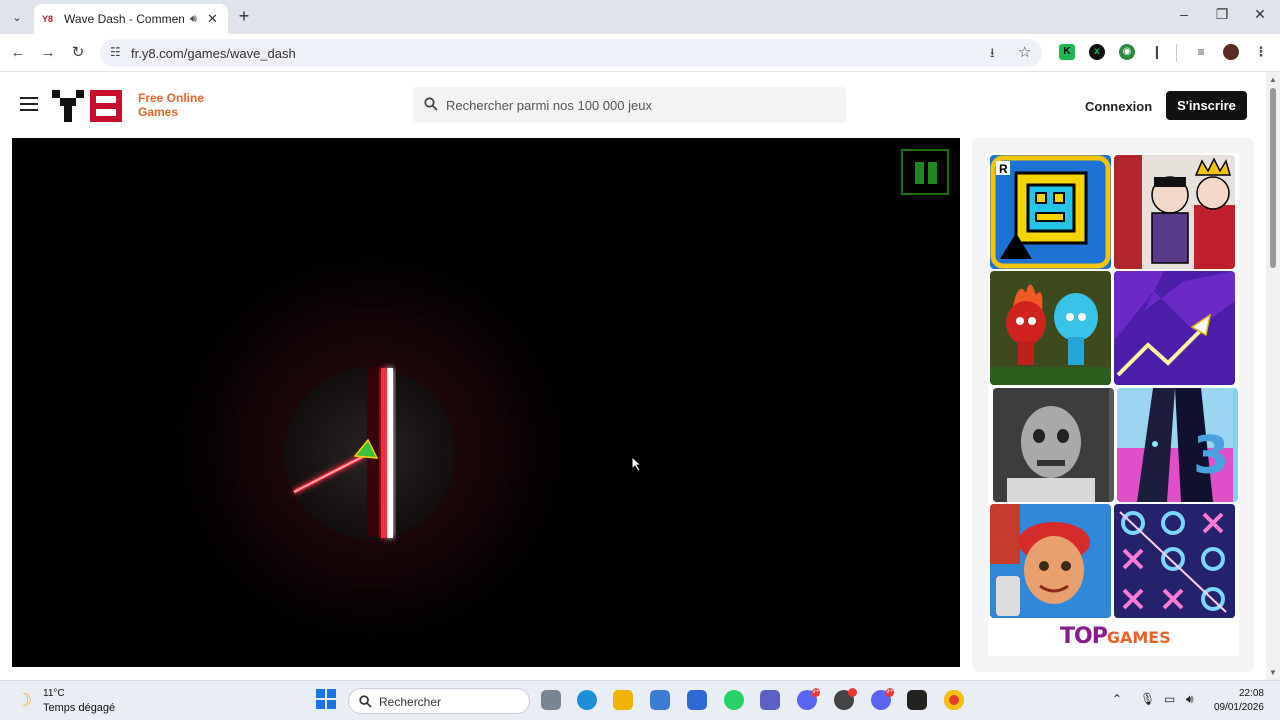 The image size is (1280, 720). What do you see at coordinates (29, 104) in the screenshot?
I see `hamburger-menu-icon` at bounding box center [29, 104].